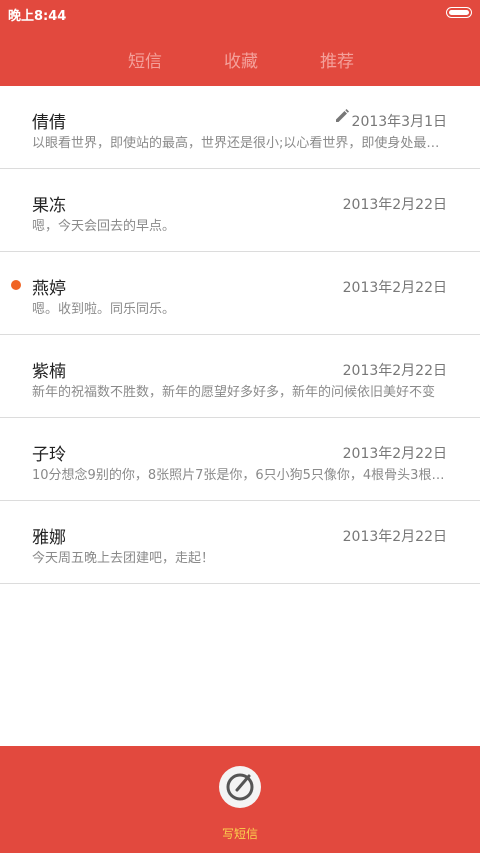 The image size is (480, 853). Describe the element at coordinates (123, 558) in the screenshot. I see `message-preview: 今天周五晚上去团建吧，走起！` at that location.